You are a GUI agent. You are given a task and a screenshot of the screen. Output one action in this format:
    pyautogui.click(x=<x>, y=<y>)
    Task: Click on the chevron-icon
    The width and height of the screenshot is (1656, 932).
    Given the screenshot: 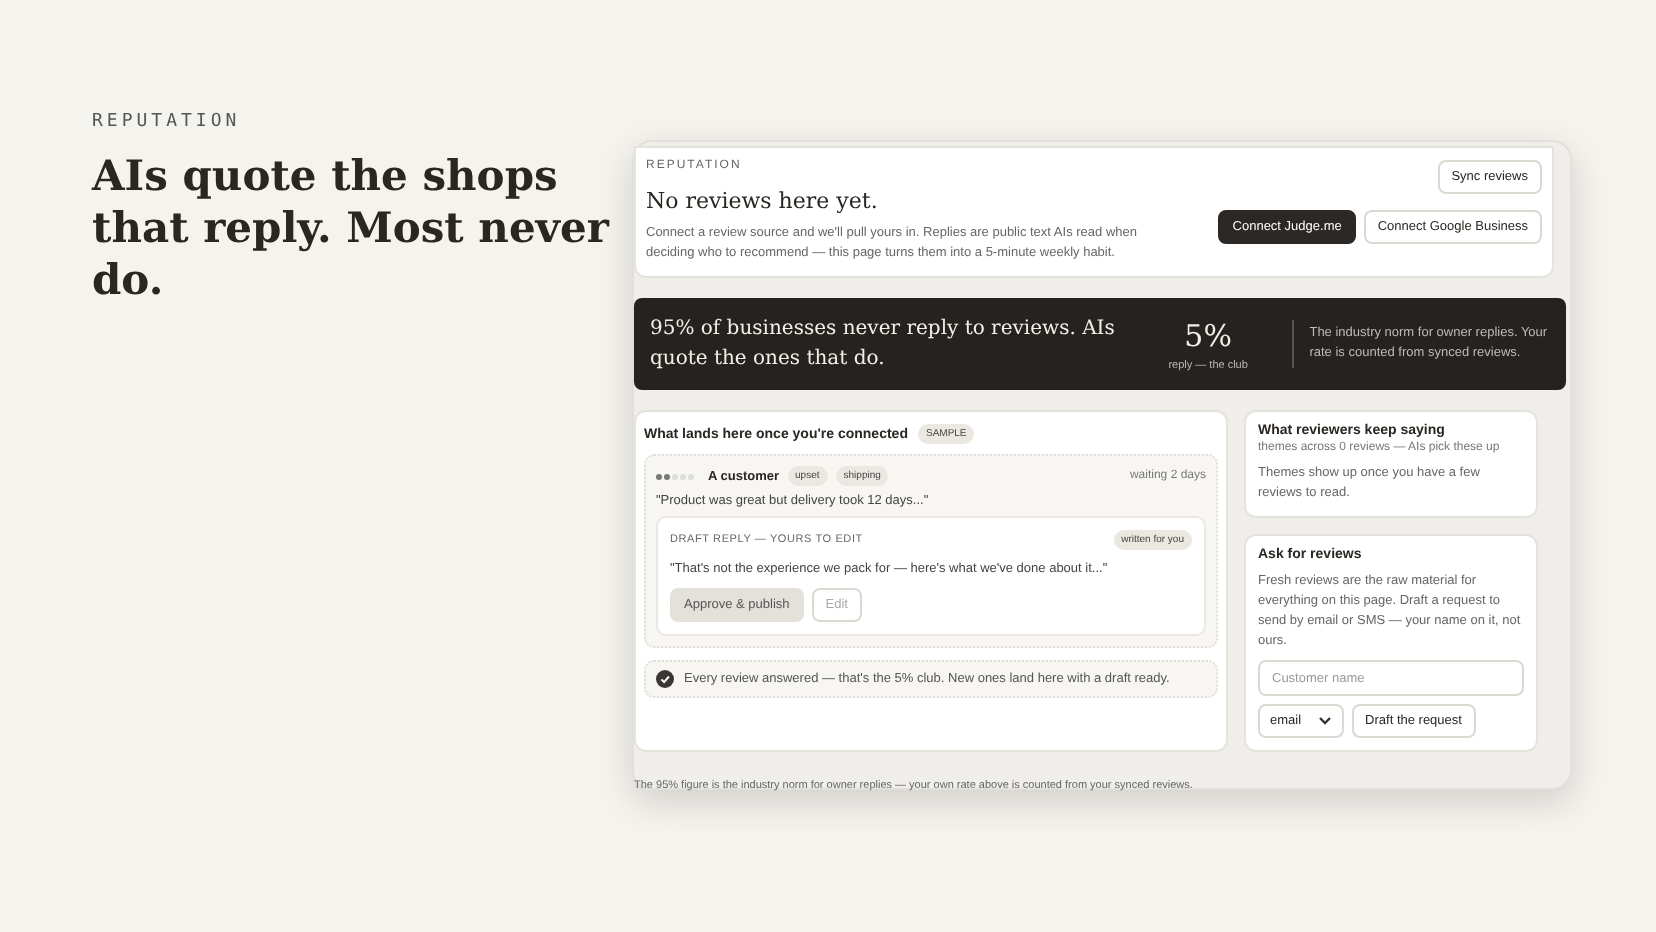 What is the action you would take?
    pyautogui.click(x=1324, y=721)
    